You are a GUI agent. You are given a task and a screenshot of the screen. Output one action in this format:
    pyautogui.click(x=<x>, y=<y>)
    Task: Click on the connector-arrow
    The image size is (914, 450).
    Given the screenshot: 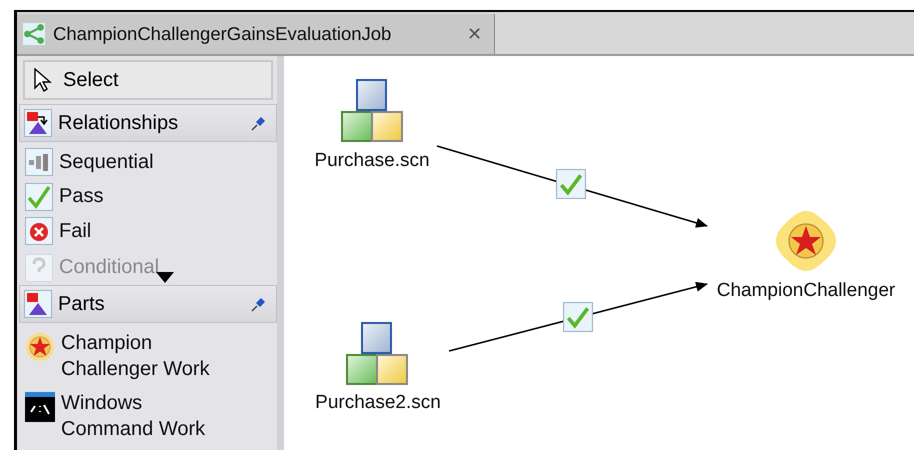 What is the action you would take?
    pyautogui.click(x=578, y=317)
    